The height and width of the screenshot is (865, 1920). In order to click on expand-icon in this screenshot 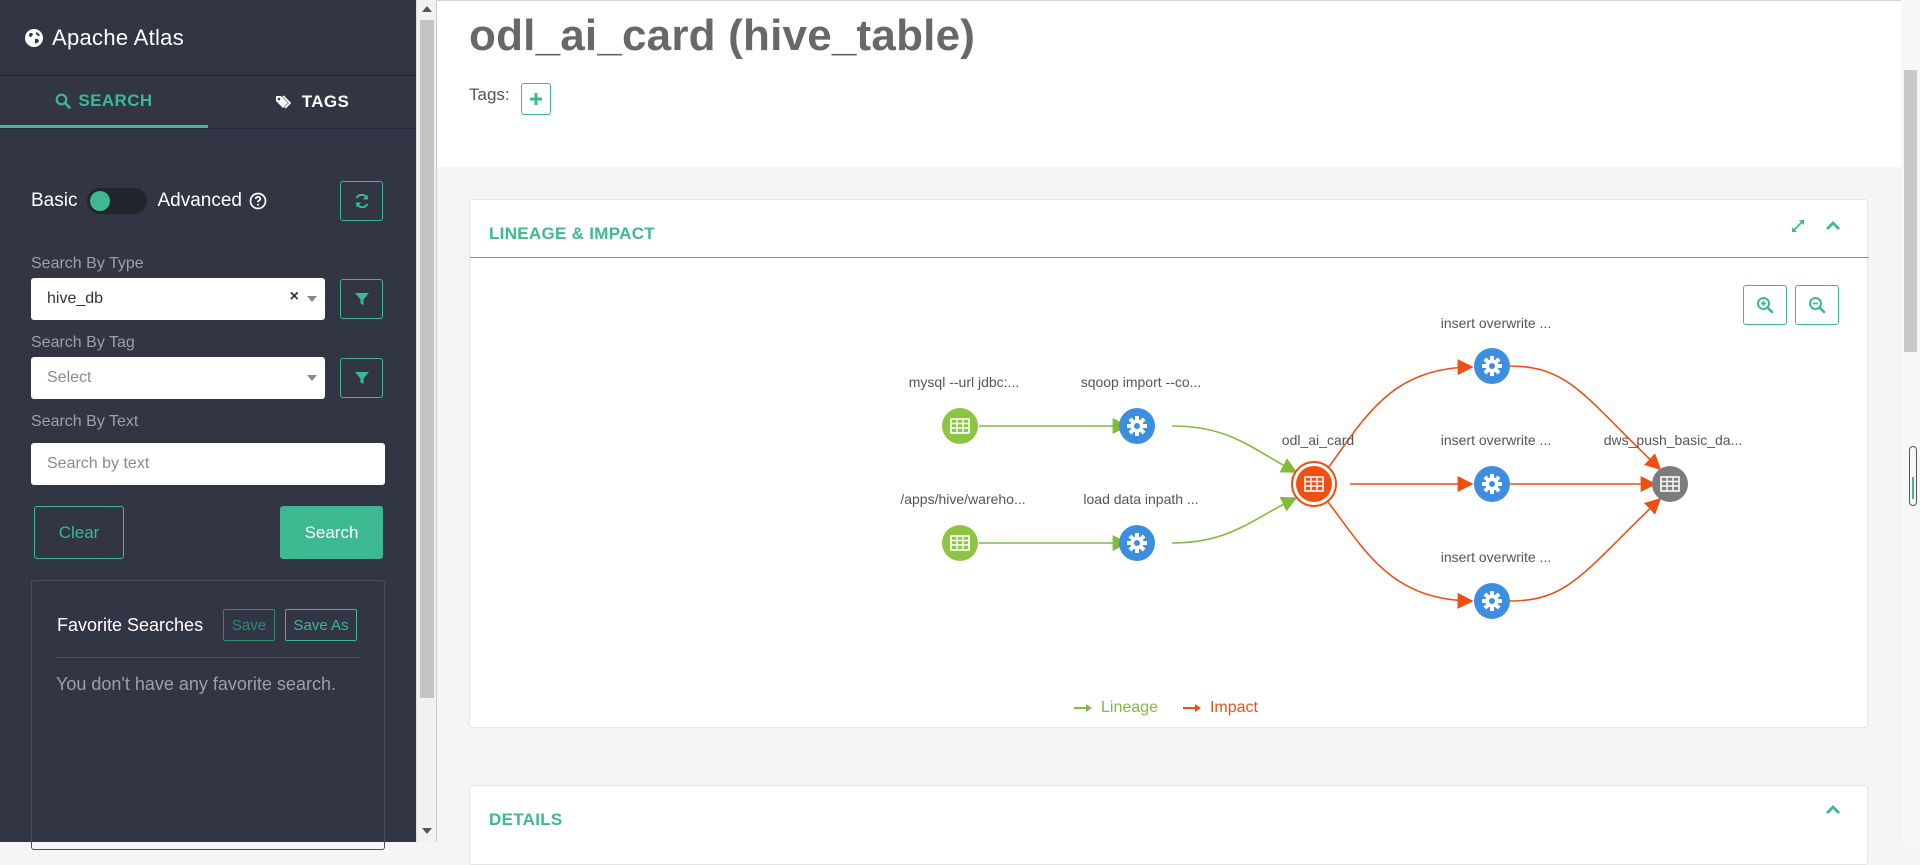, I will do `click(1798, 226)`.